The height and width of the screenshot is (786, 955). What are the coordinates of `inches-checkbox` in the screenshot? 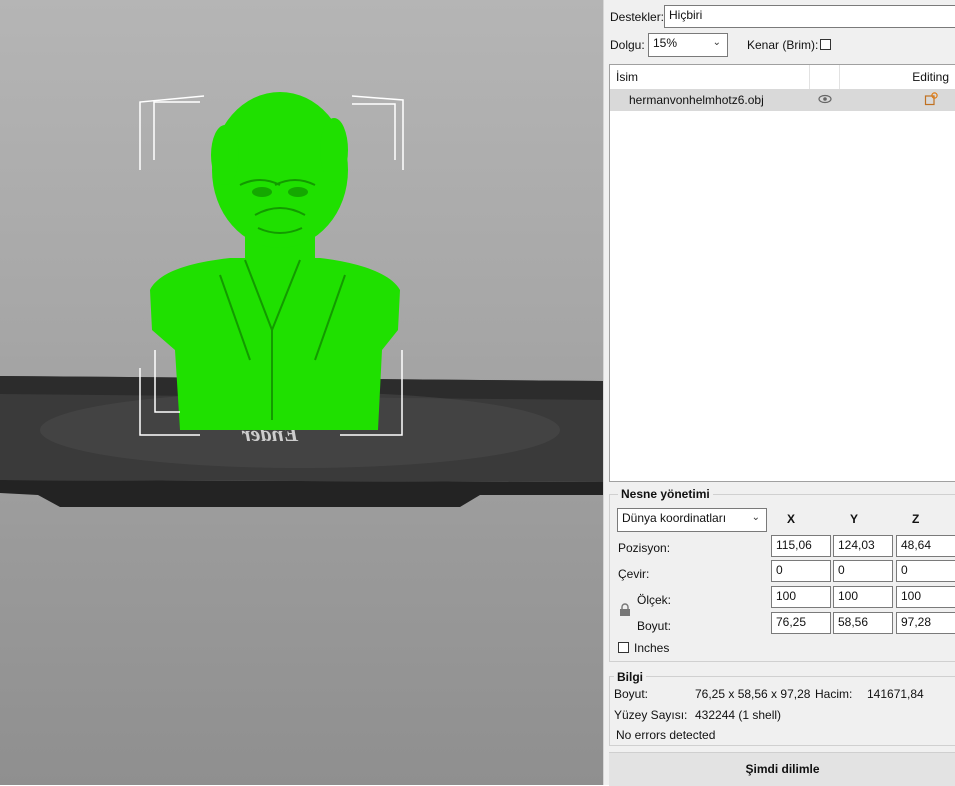 It's located at (623, 647).